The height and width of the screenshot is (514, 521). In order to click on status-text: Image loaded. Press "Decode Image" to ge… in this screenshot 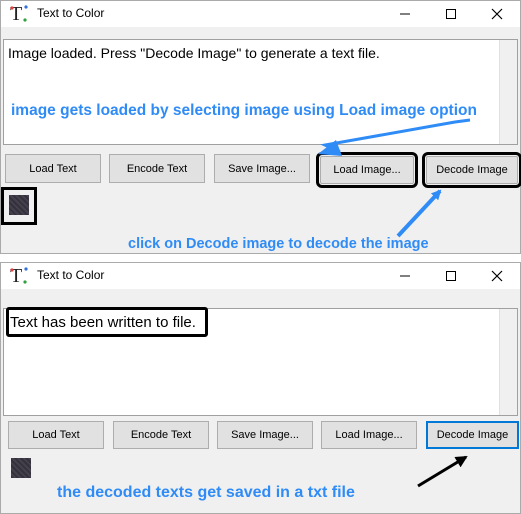, I will do `click(194, 53)`.